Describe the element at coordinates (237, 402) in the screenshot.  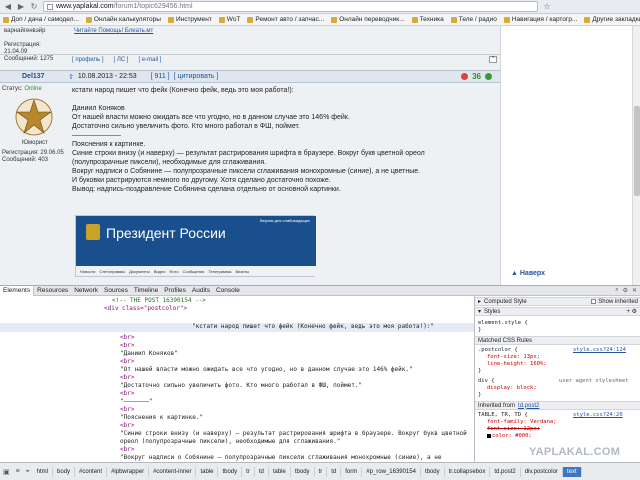
I see `dom-text: "———————"` at that location.